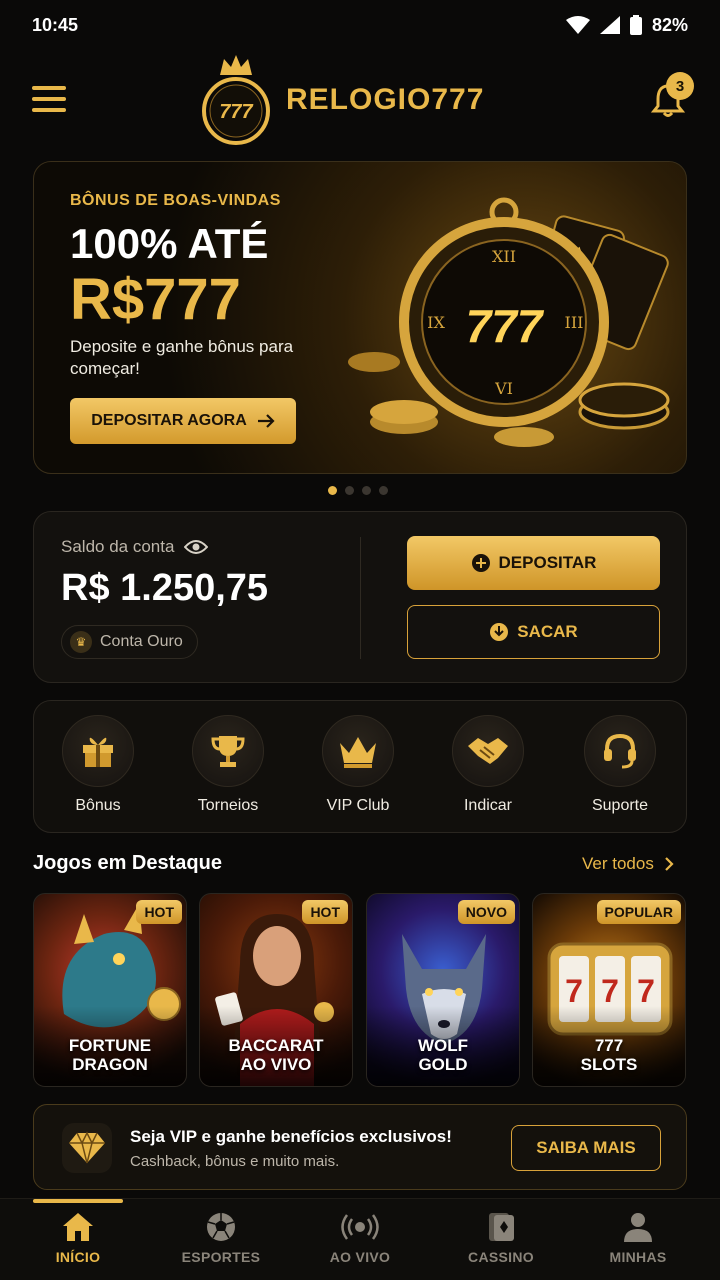 The width and height of the screenshot is (720, 1280). I want to click on headset-icon, so click(620, 751).